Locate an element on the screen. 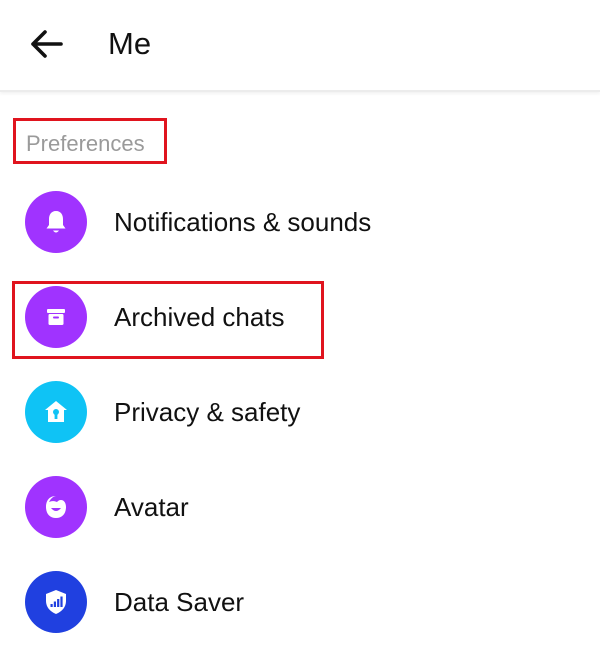 The height and width of the screenshot is (646, 600). list-item-label: Privacy & safety is located at coordinates (207, 412).